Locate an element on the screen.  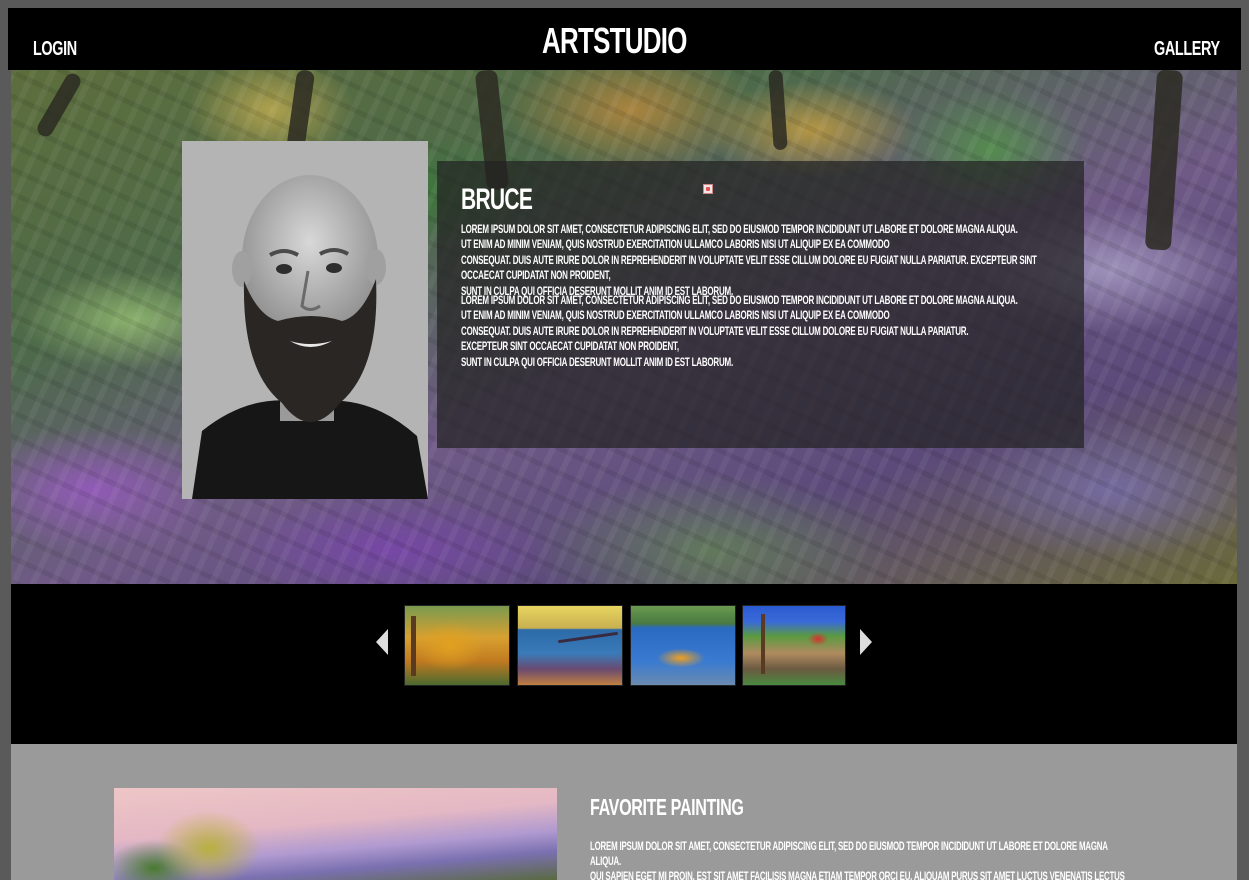
broken-image-icon is located at coordinates (708, 189).